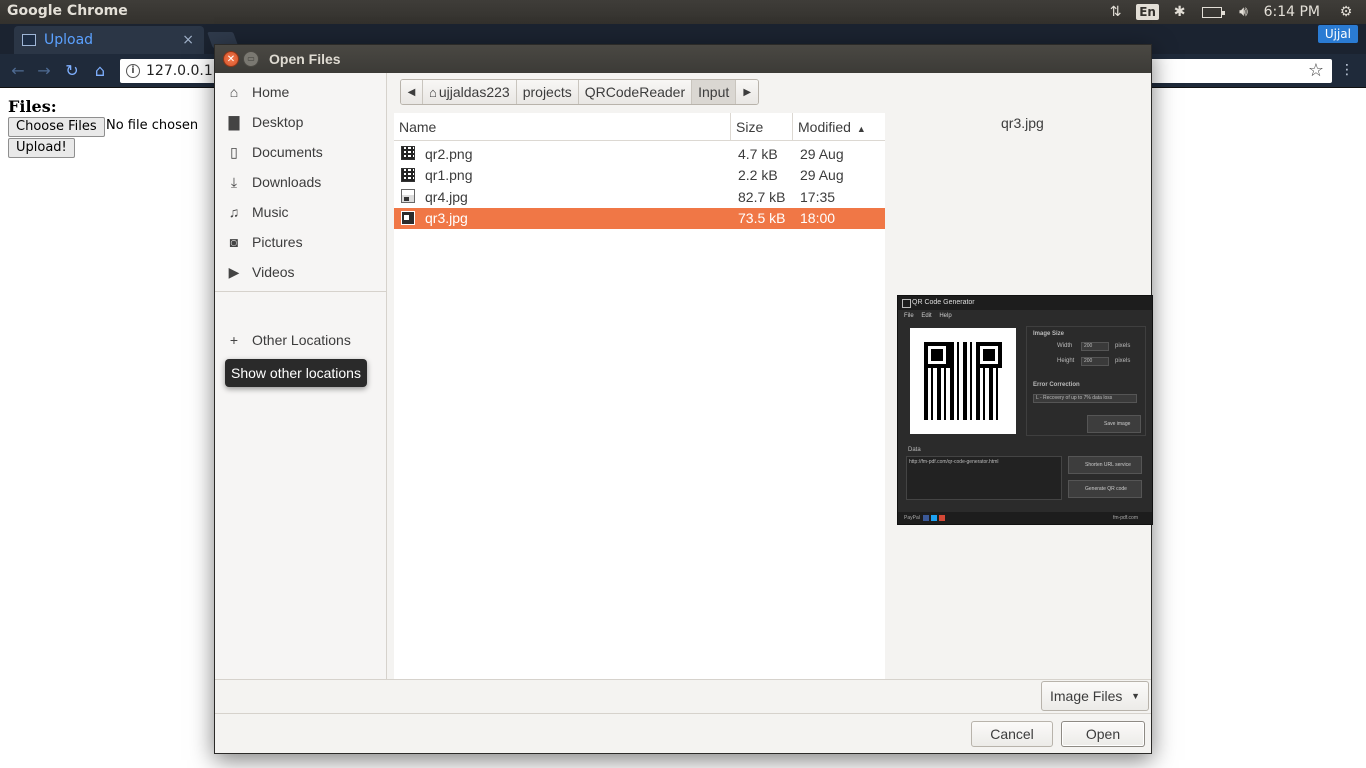 This screenshot has width=1366, height=768. What do you see at coordinates (562, 127) in the screenshot?
I see `column-name-header: Name` at bounding box center [562, 127].